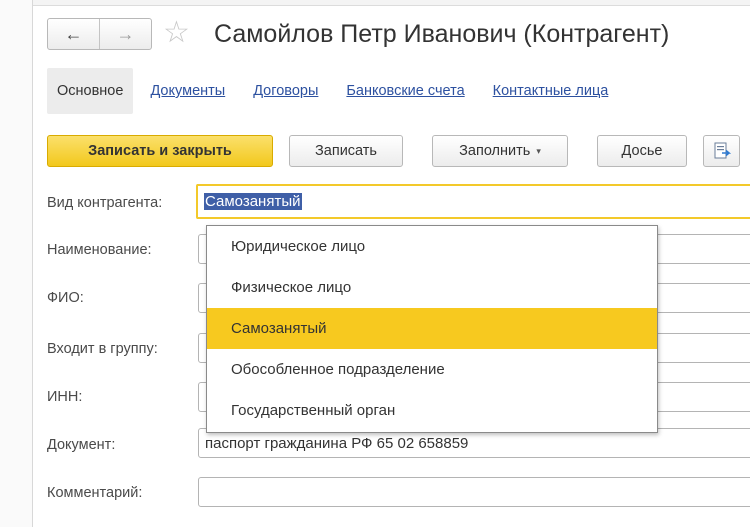 The width and height of the screenshot is (750, 527). I want to click on save-and-close-button: Записать и закрыть, so click(160, 151).